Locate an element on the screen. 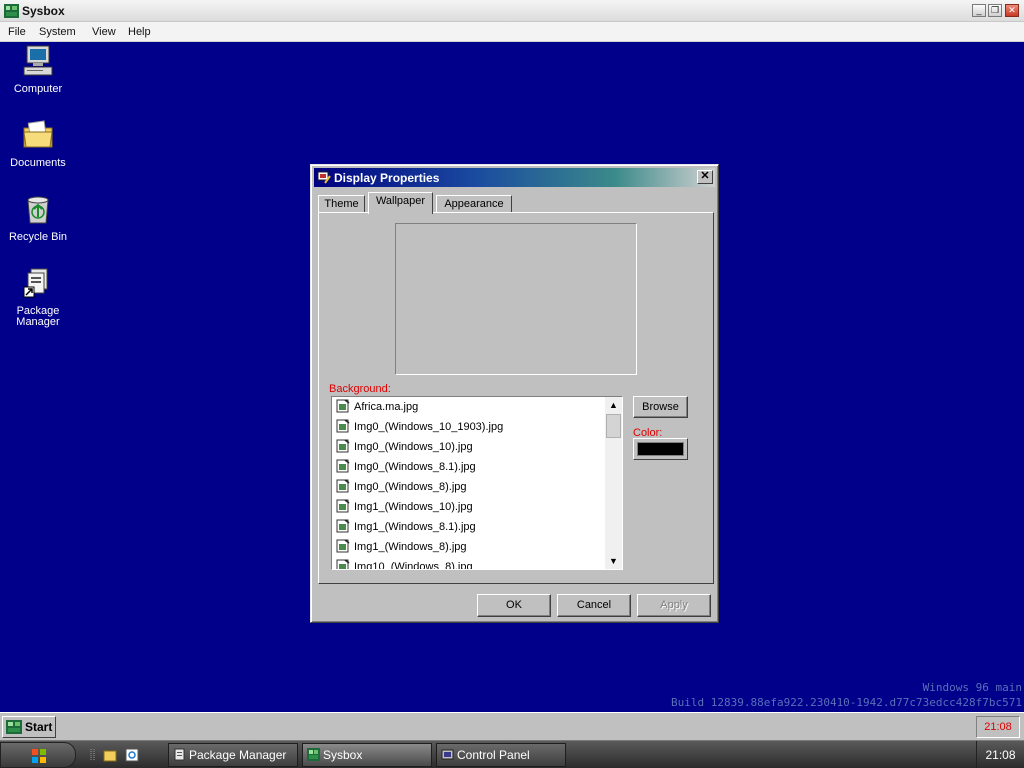 The image size is (1024, 768). start-logo-icon is located at coordinates (14, 727).